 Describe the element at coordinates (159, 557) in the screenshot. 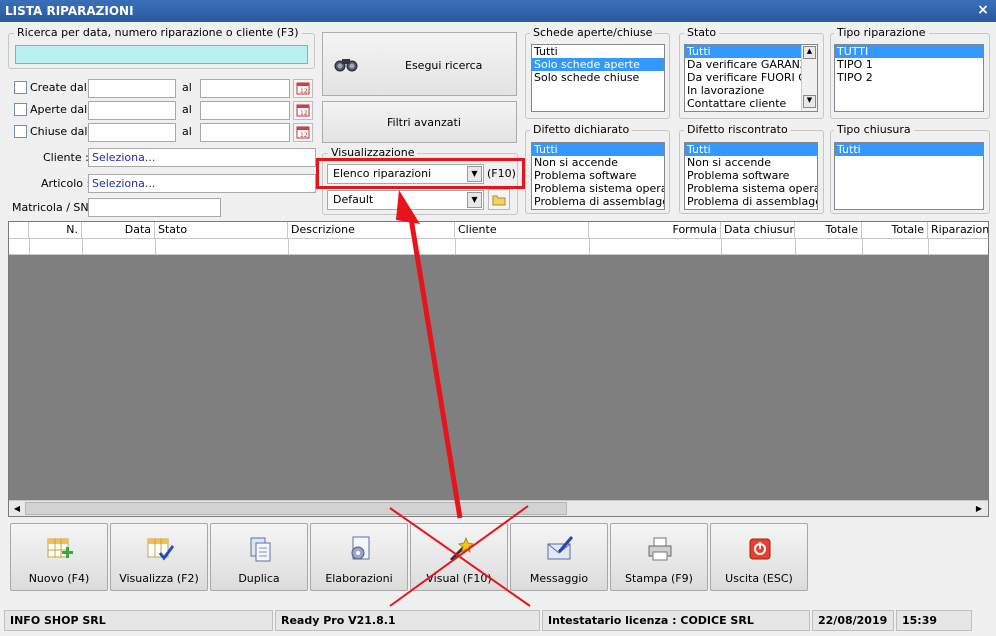

I see `grid-check-button: Visualizza (F2)` at that location.